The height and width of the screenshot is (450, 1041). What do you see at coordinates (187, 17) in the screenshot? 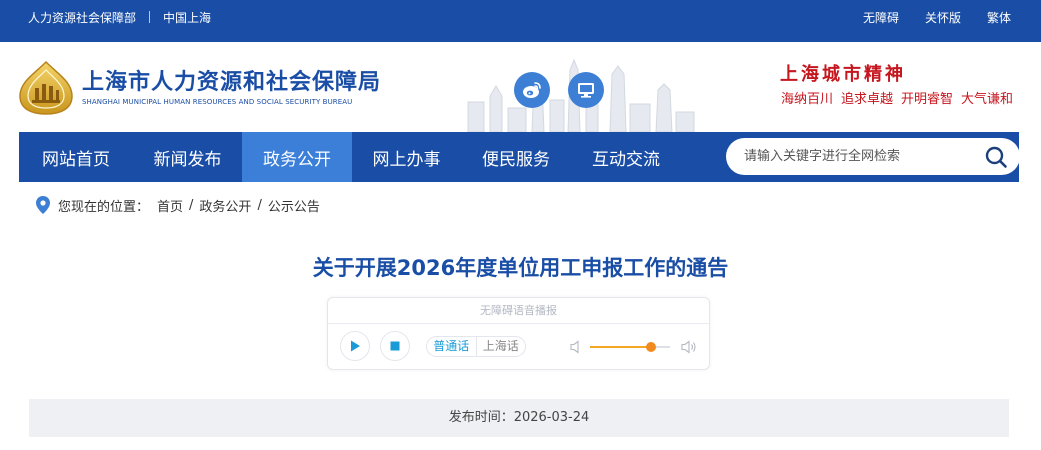
I see `link-china-shanghai: 中国上海` at bounding box center [187, 17].